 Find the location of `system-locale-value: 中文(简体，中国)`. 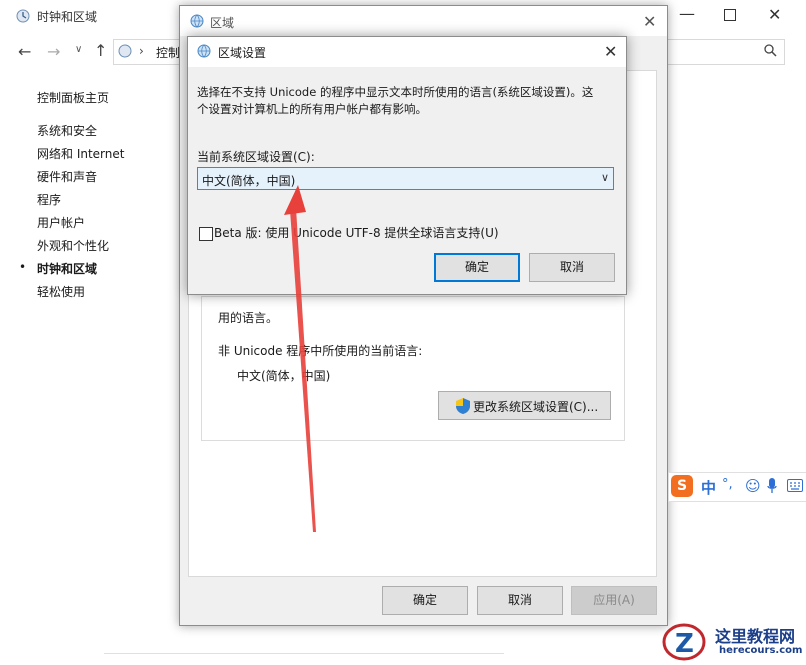

system-locale-value: 中文(简体，中国) is located at coordinates (249, 181).